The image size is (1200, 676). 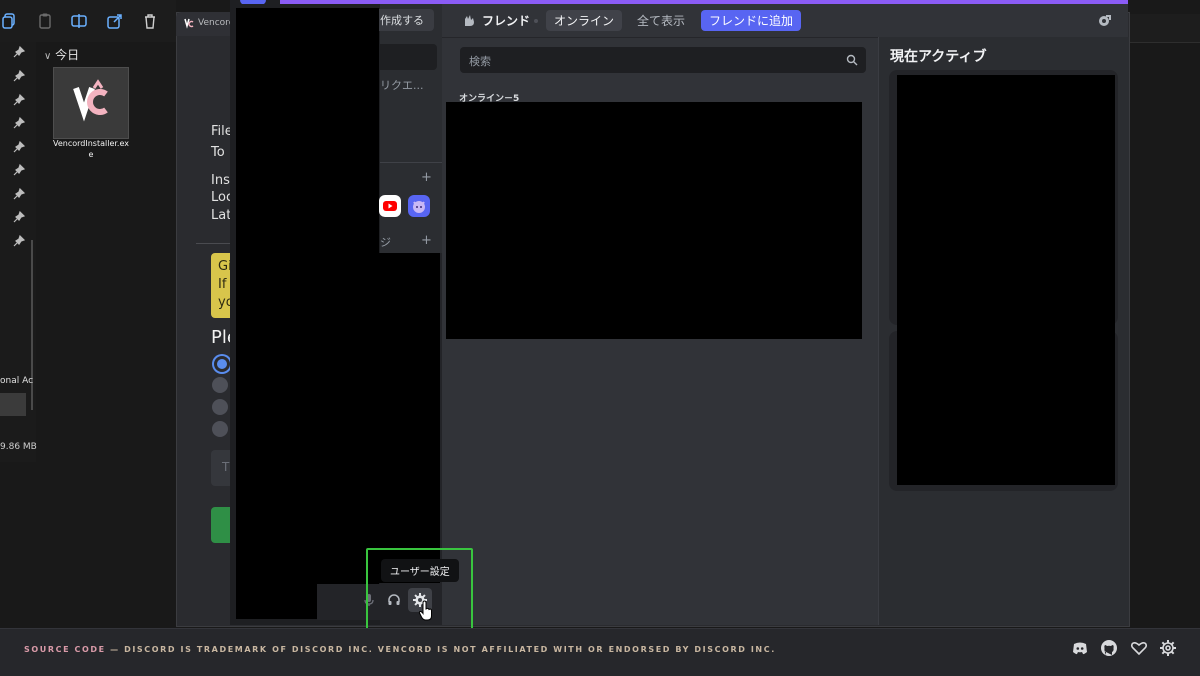 I want to click on add-icon: +, so click(x=426, y=177).